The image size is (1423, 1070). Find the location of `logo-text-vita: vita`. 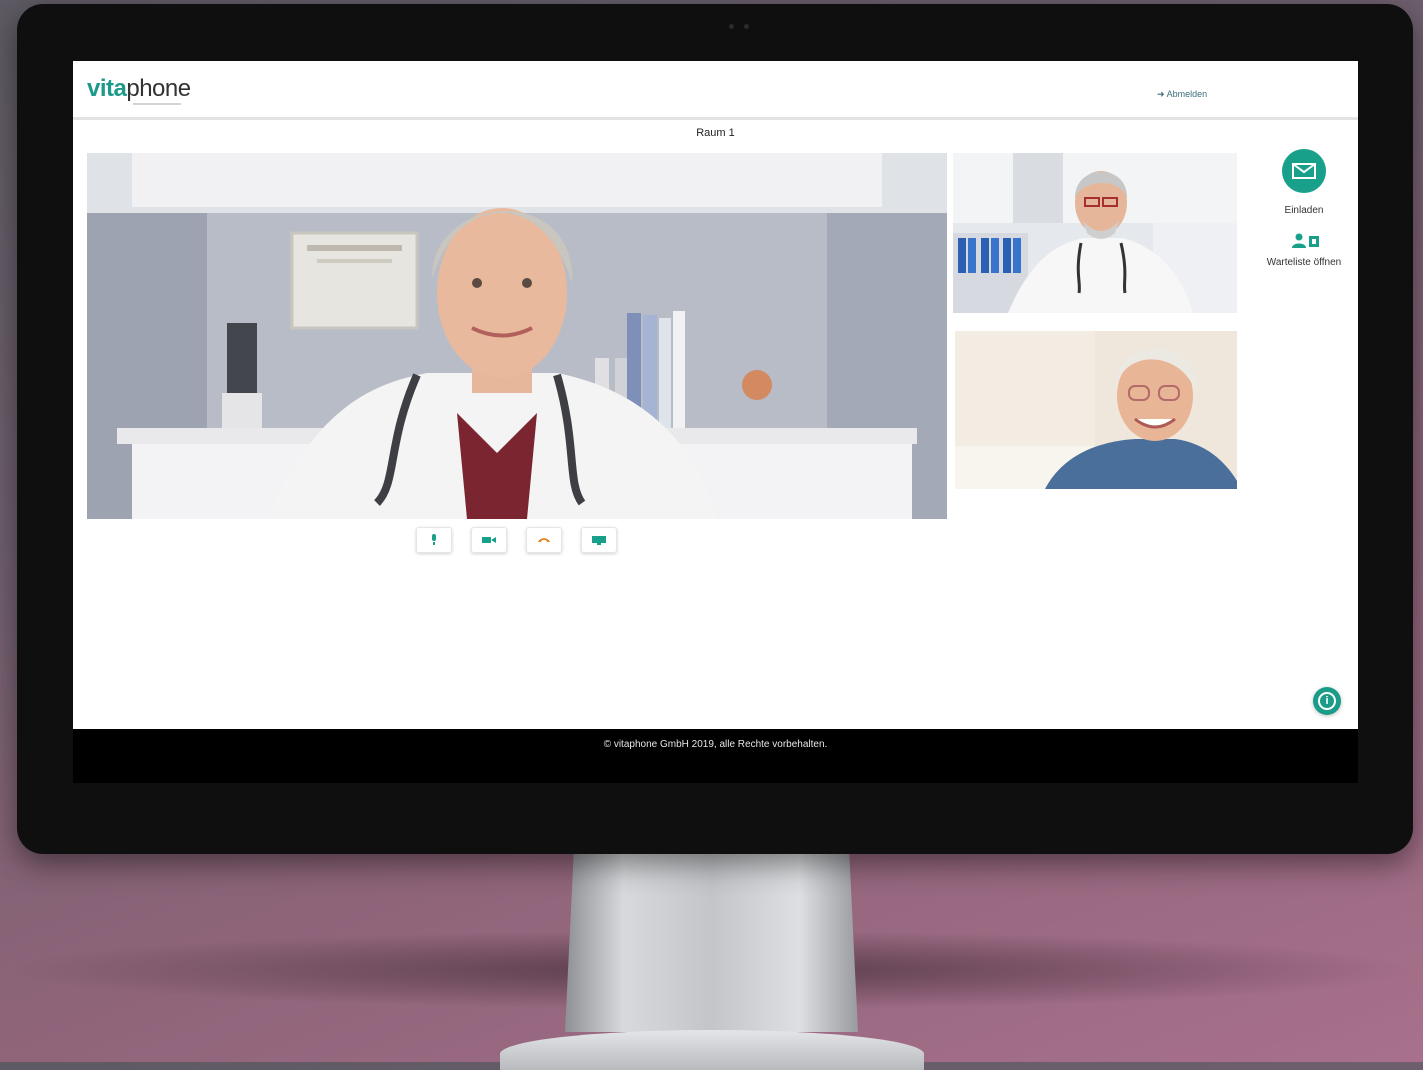

logo-text-vita: vita is located at coordinates (107, 88).